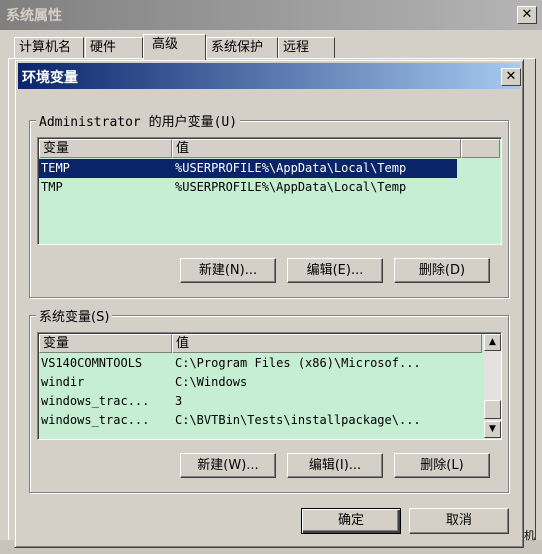 The height and width of the screenshot is (554, 542). Describe the element at coordinates (114, 48) in the screenshot. I see `tab-hardware: 硬件` at that location.